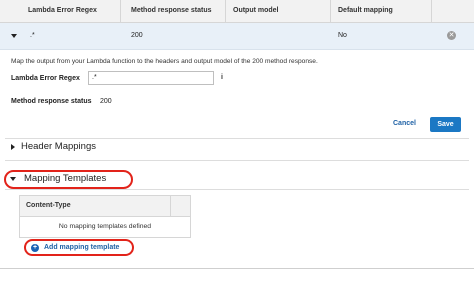 The height and width of the screenshot is (282, 474). I want to click on no-templates-message: No mapping templates defined, so click(105, 226).